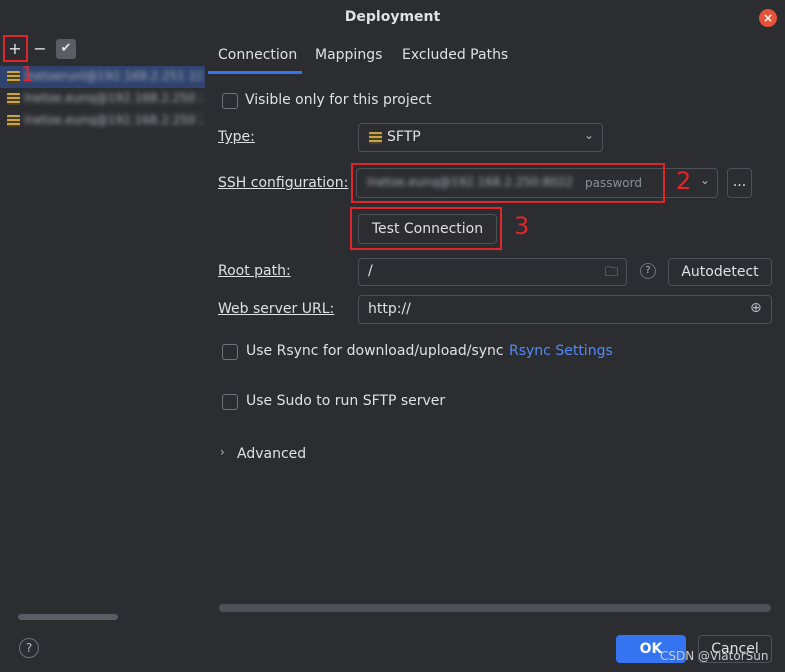 This screenshot has width=785, height=672. Describe the element at coordinates (236, 137) in the screenshot. I see `type-label: Type:` at that location.